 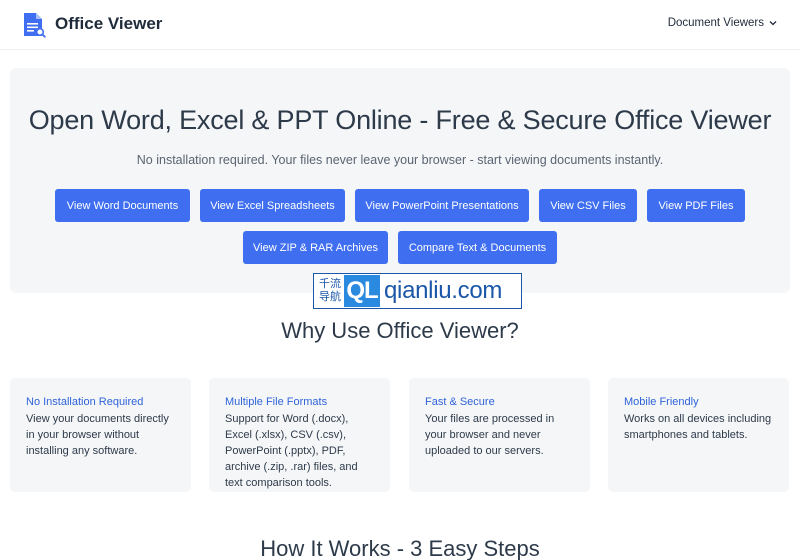 I want to click on view-pdf-button: View PDF Files, so click(x=696, y=205).